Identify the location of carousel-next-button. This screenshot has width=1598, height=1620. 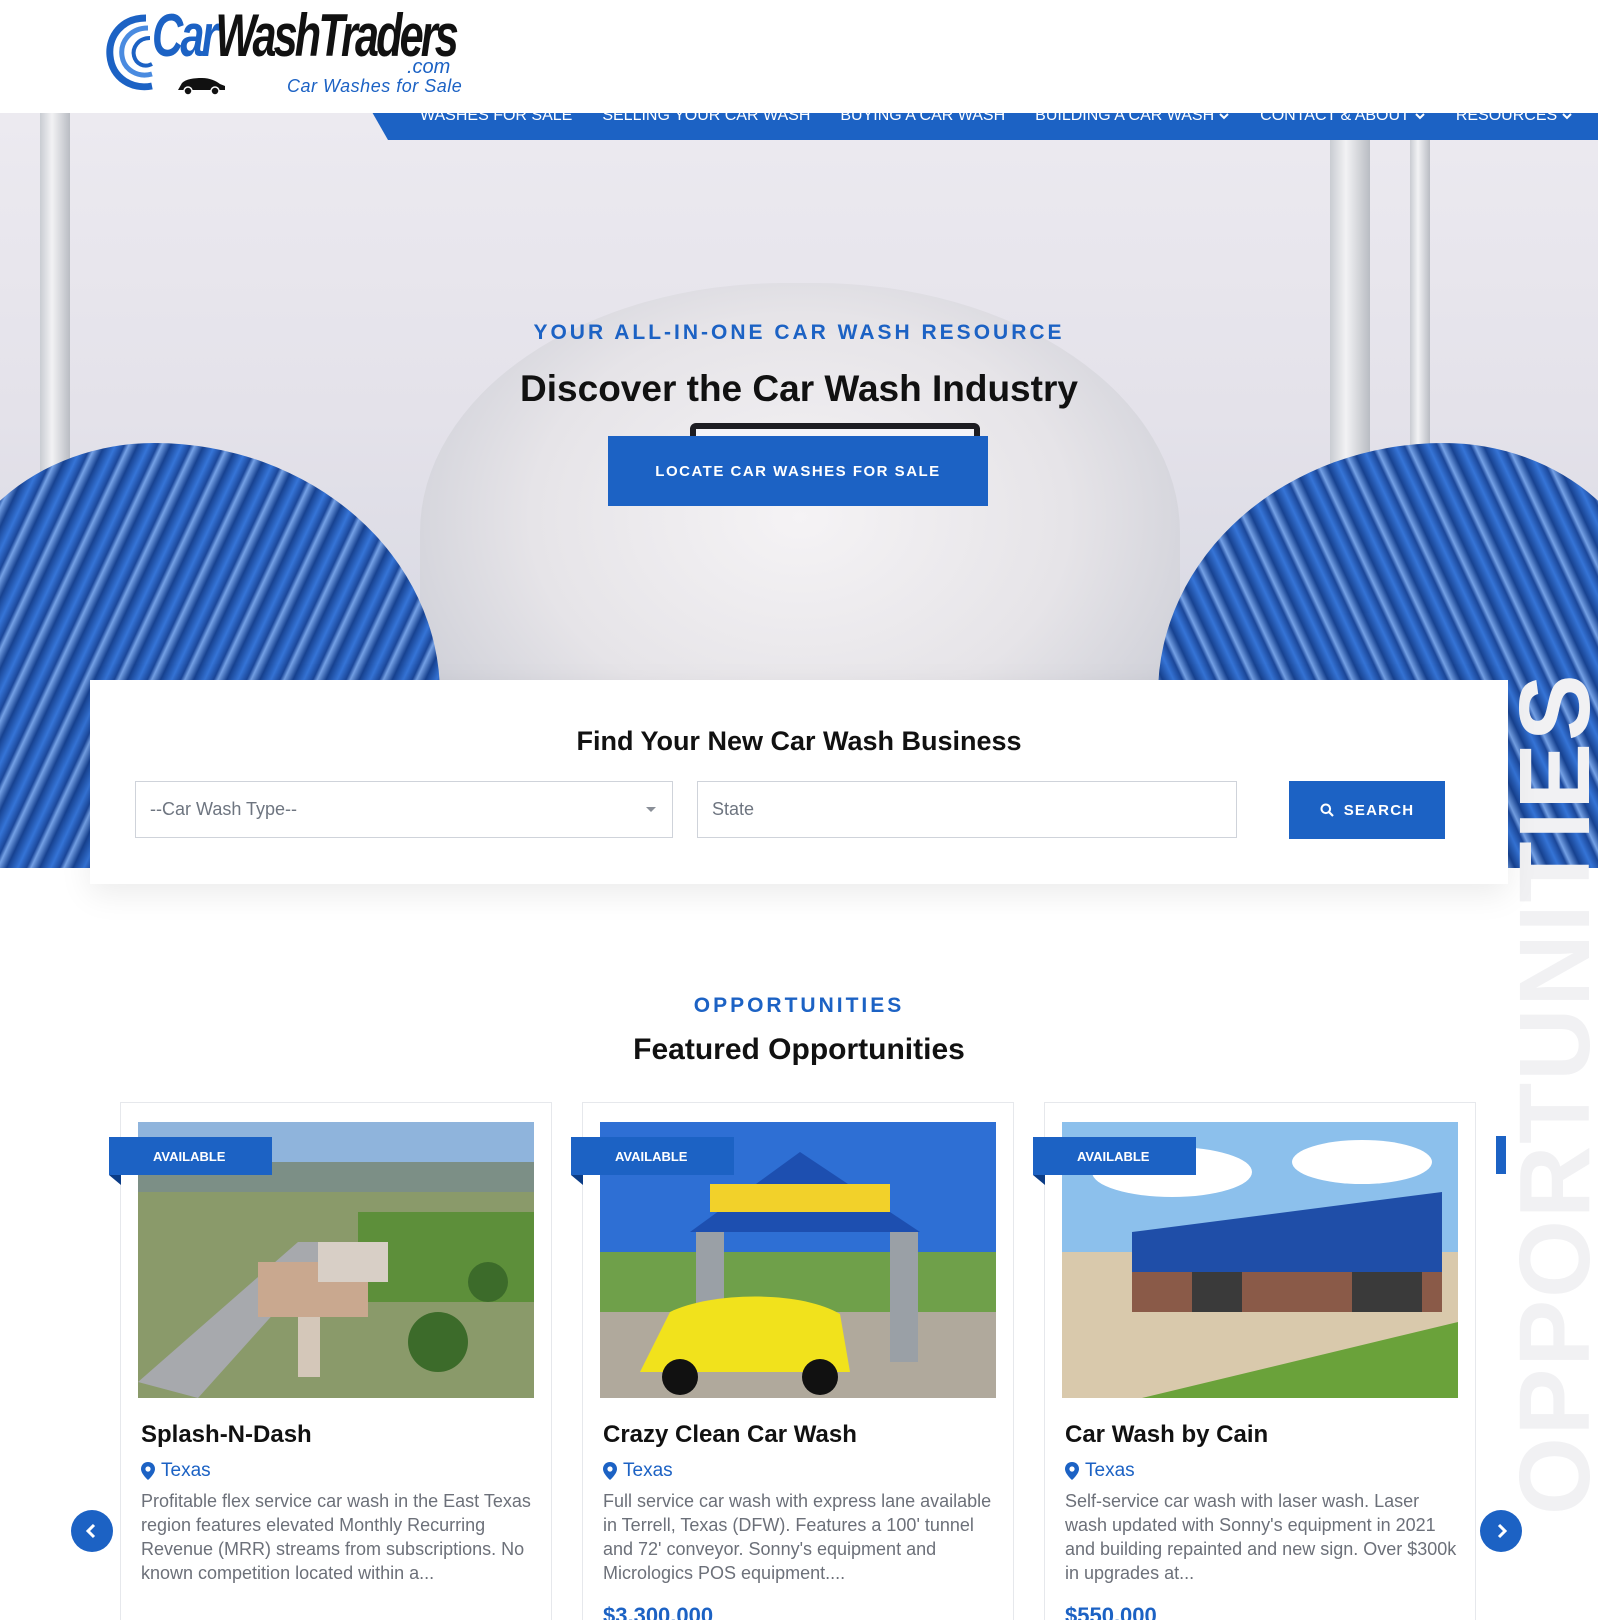
(1501, 1531).